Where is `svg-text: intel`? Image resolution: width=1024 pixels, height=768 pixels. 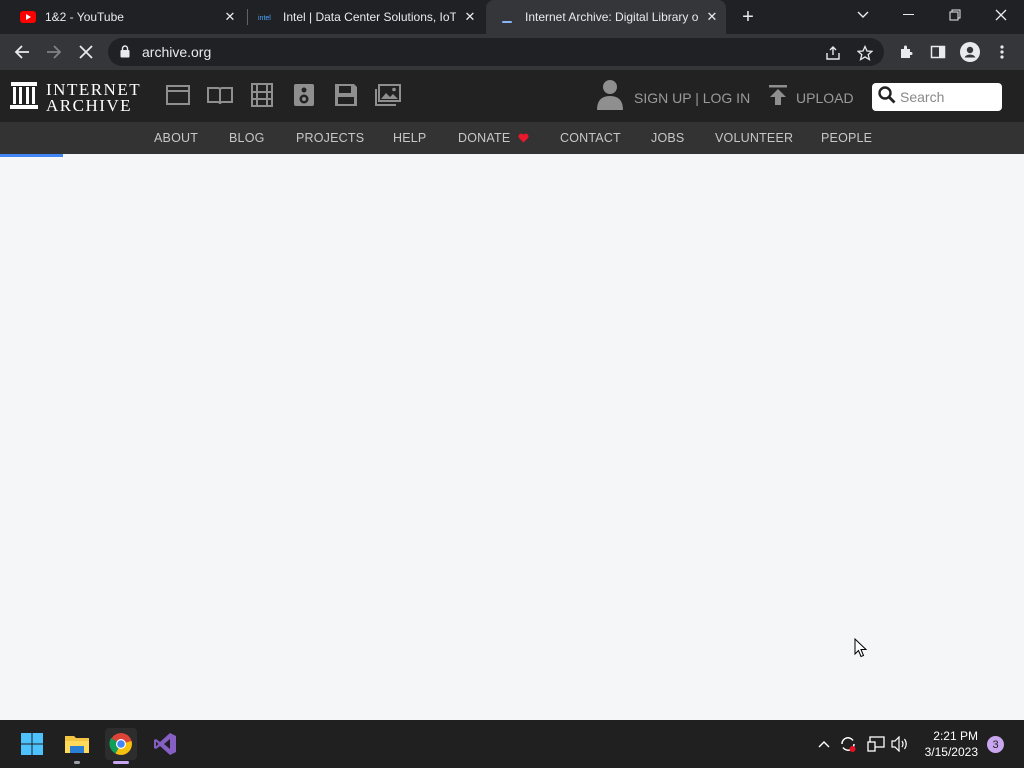 svg-text: intel is located at coordinates (264, 18).